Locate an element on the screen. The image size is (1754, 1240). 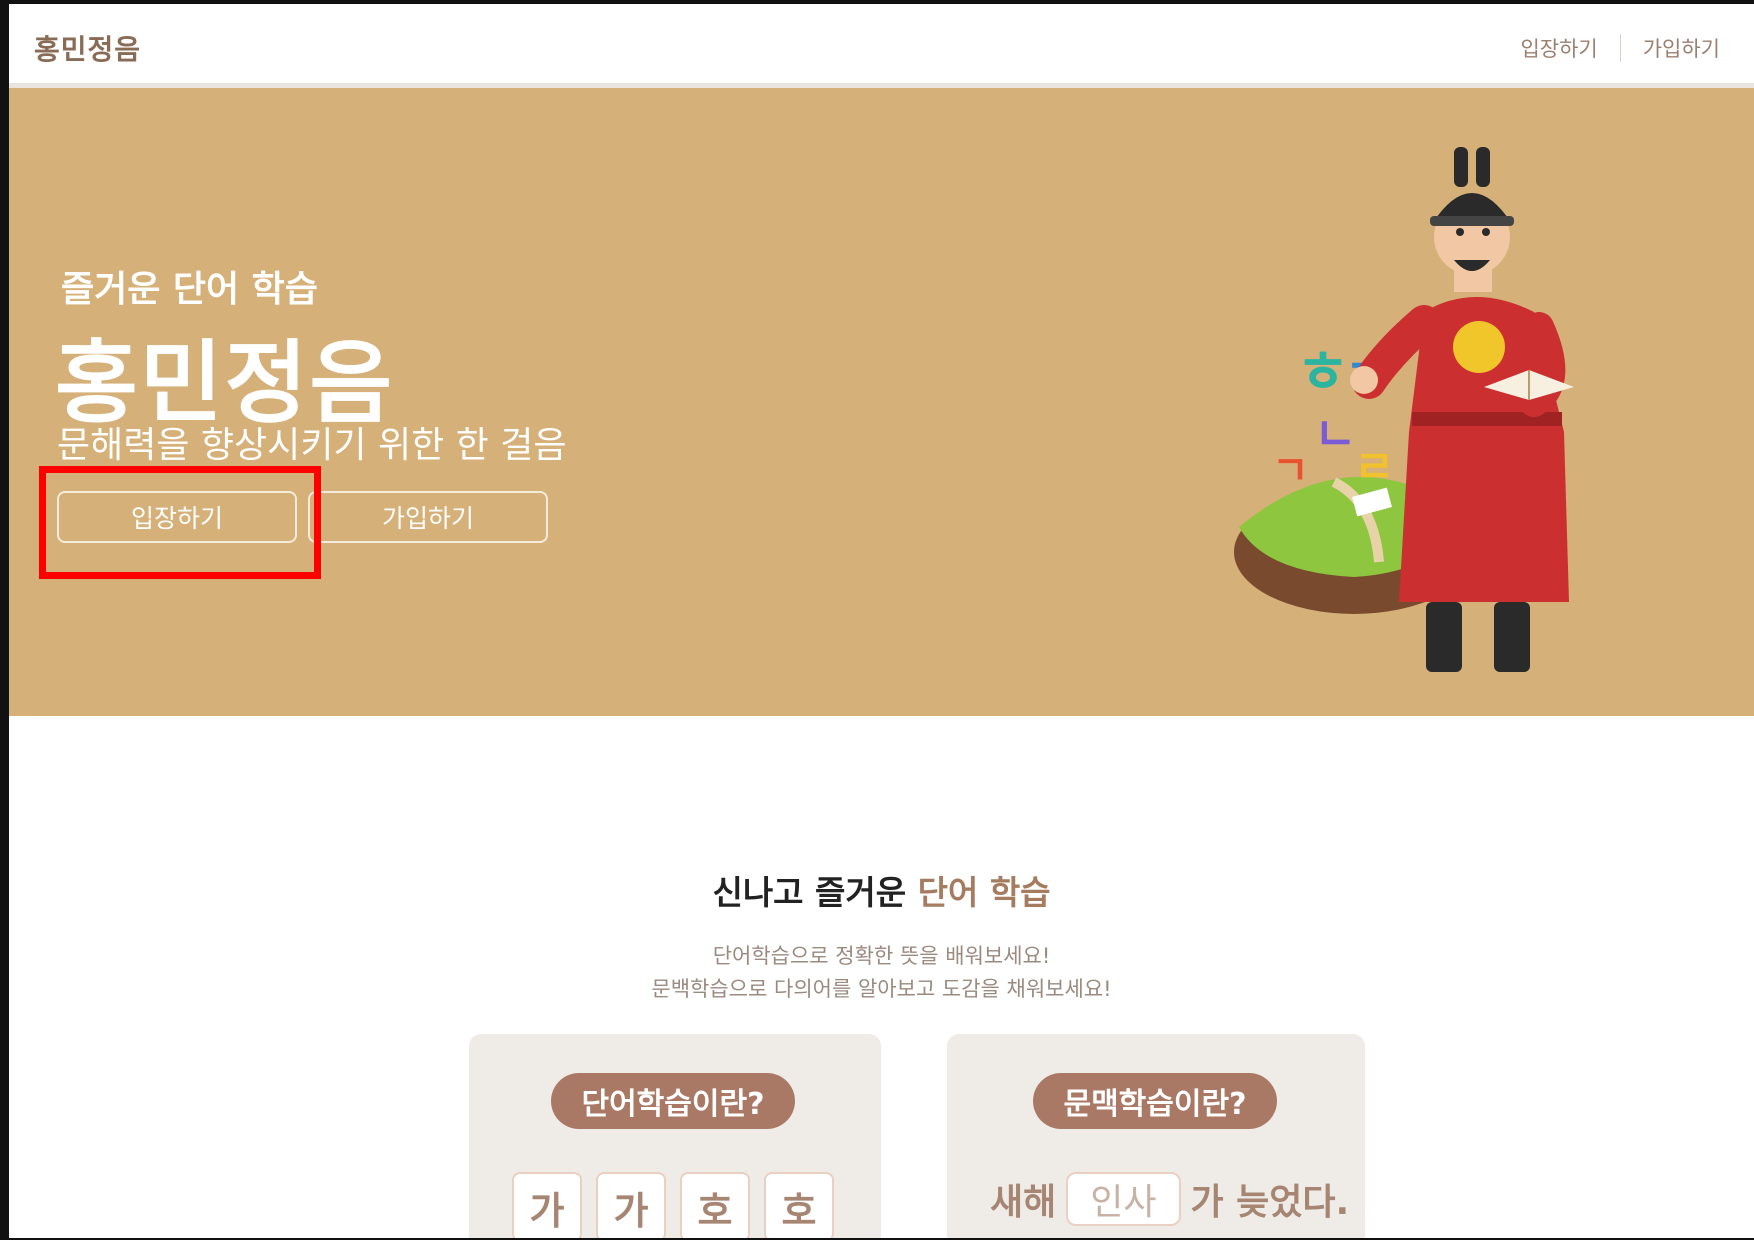
context-after-text: 가 늦었다. is located at coordinates (1270, 1202).